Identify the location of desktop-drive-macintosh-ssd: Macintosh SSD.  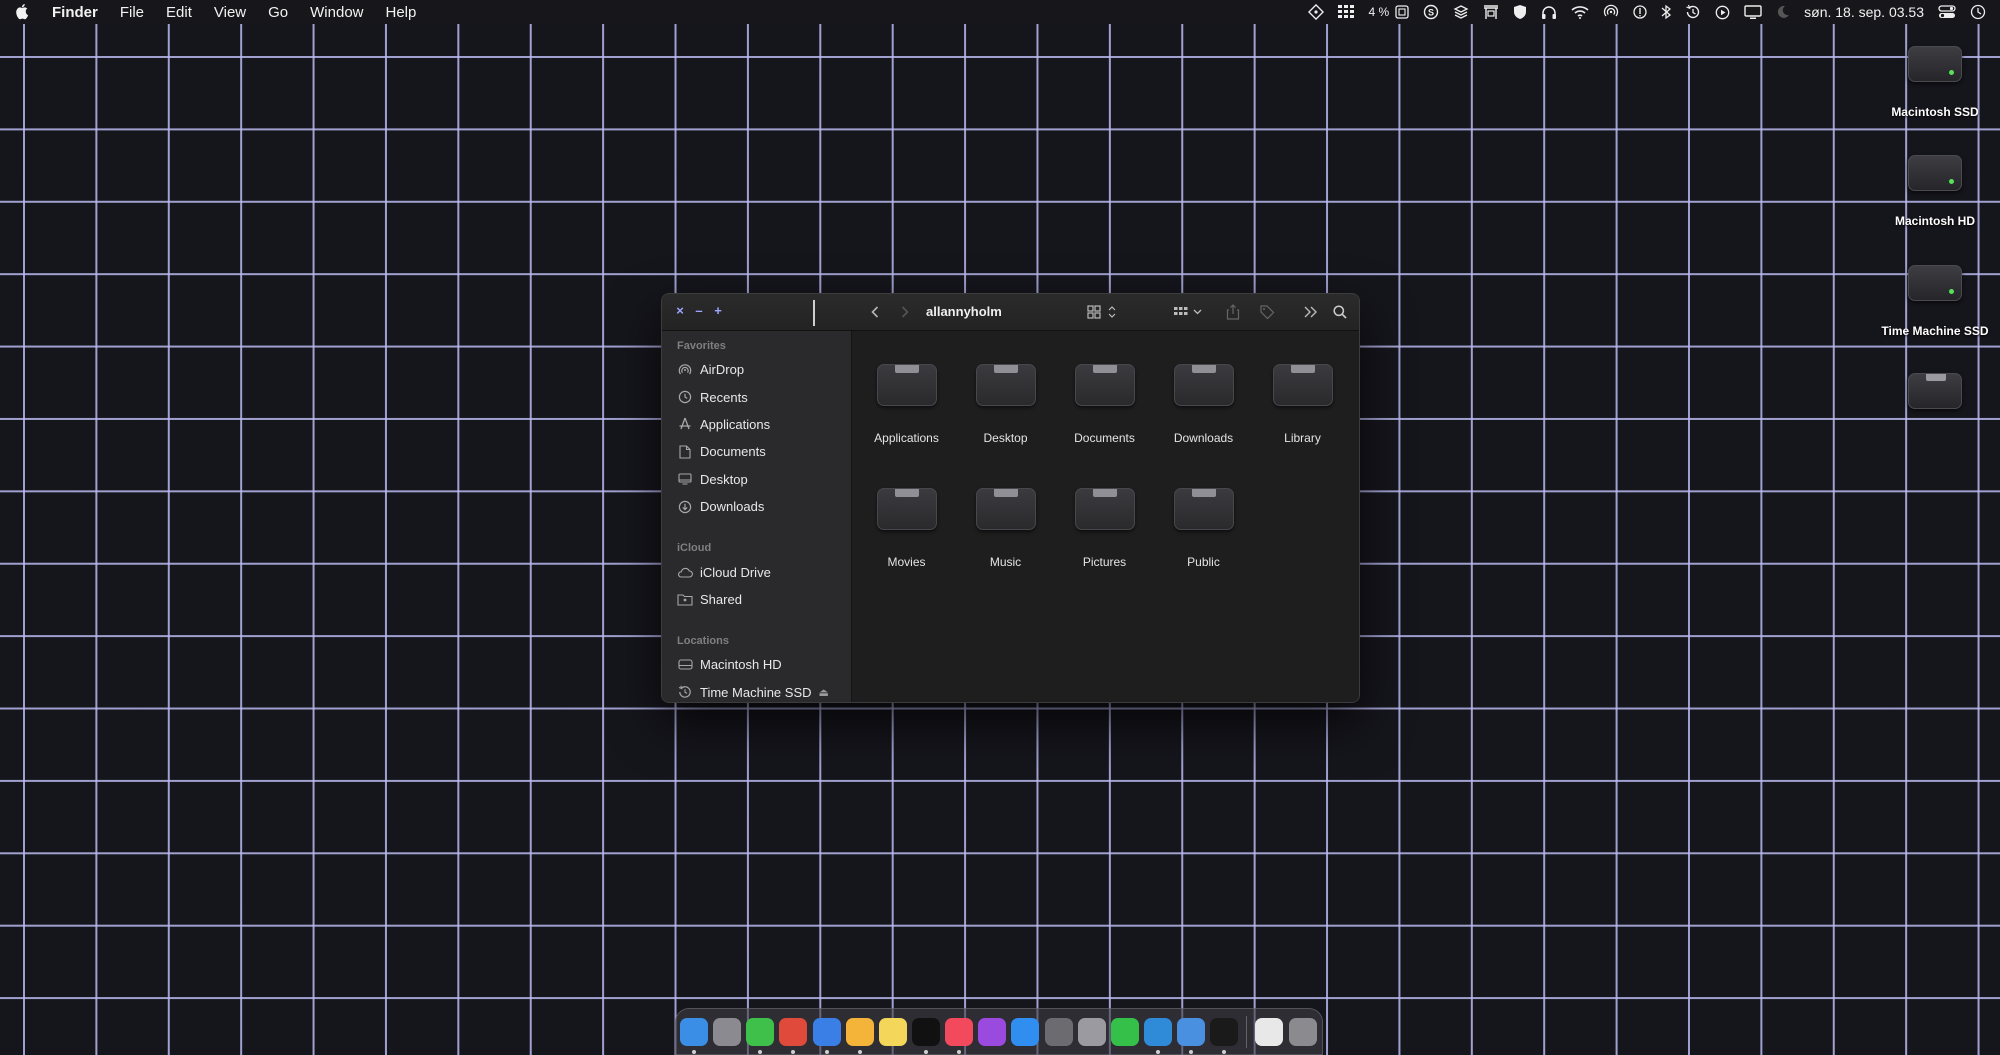
(1927, 82).